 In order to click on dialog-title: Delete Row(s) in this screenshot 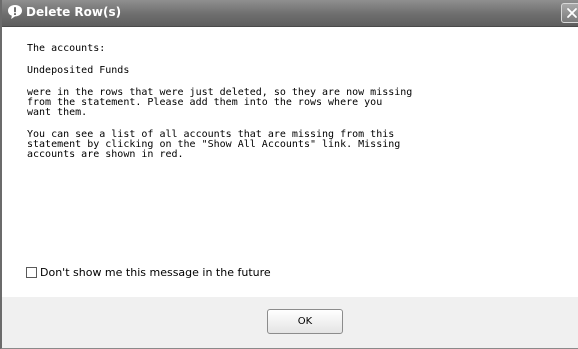, I will do `click(74, 12)`.